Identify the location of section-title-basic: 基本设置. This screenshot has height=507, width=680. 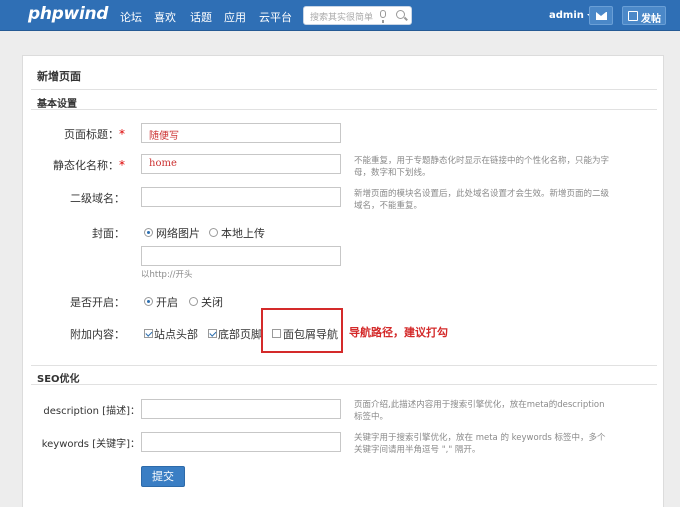
(57, 104).